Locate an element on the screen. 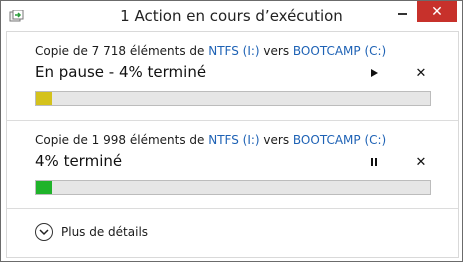  resume-button is located at coordinates (374, 73).